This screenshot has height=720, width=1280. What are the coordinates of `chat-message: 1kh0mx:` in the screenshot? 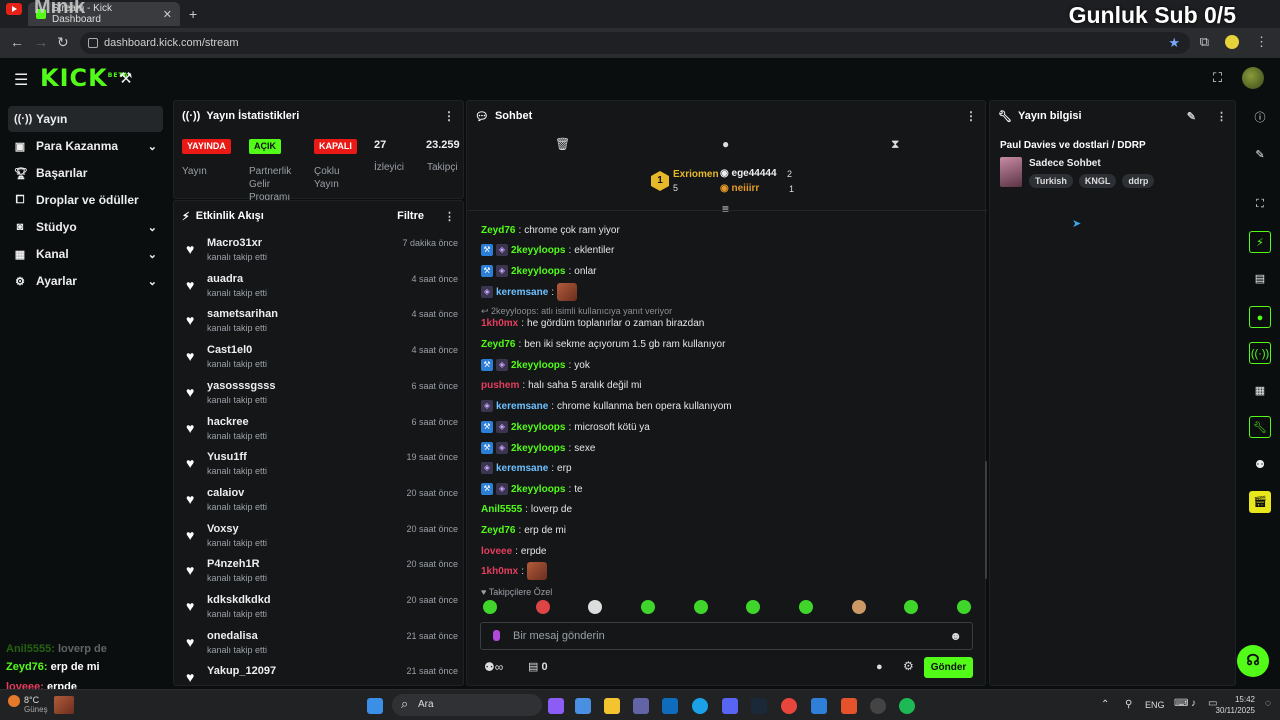 It's located at (514, 571).